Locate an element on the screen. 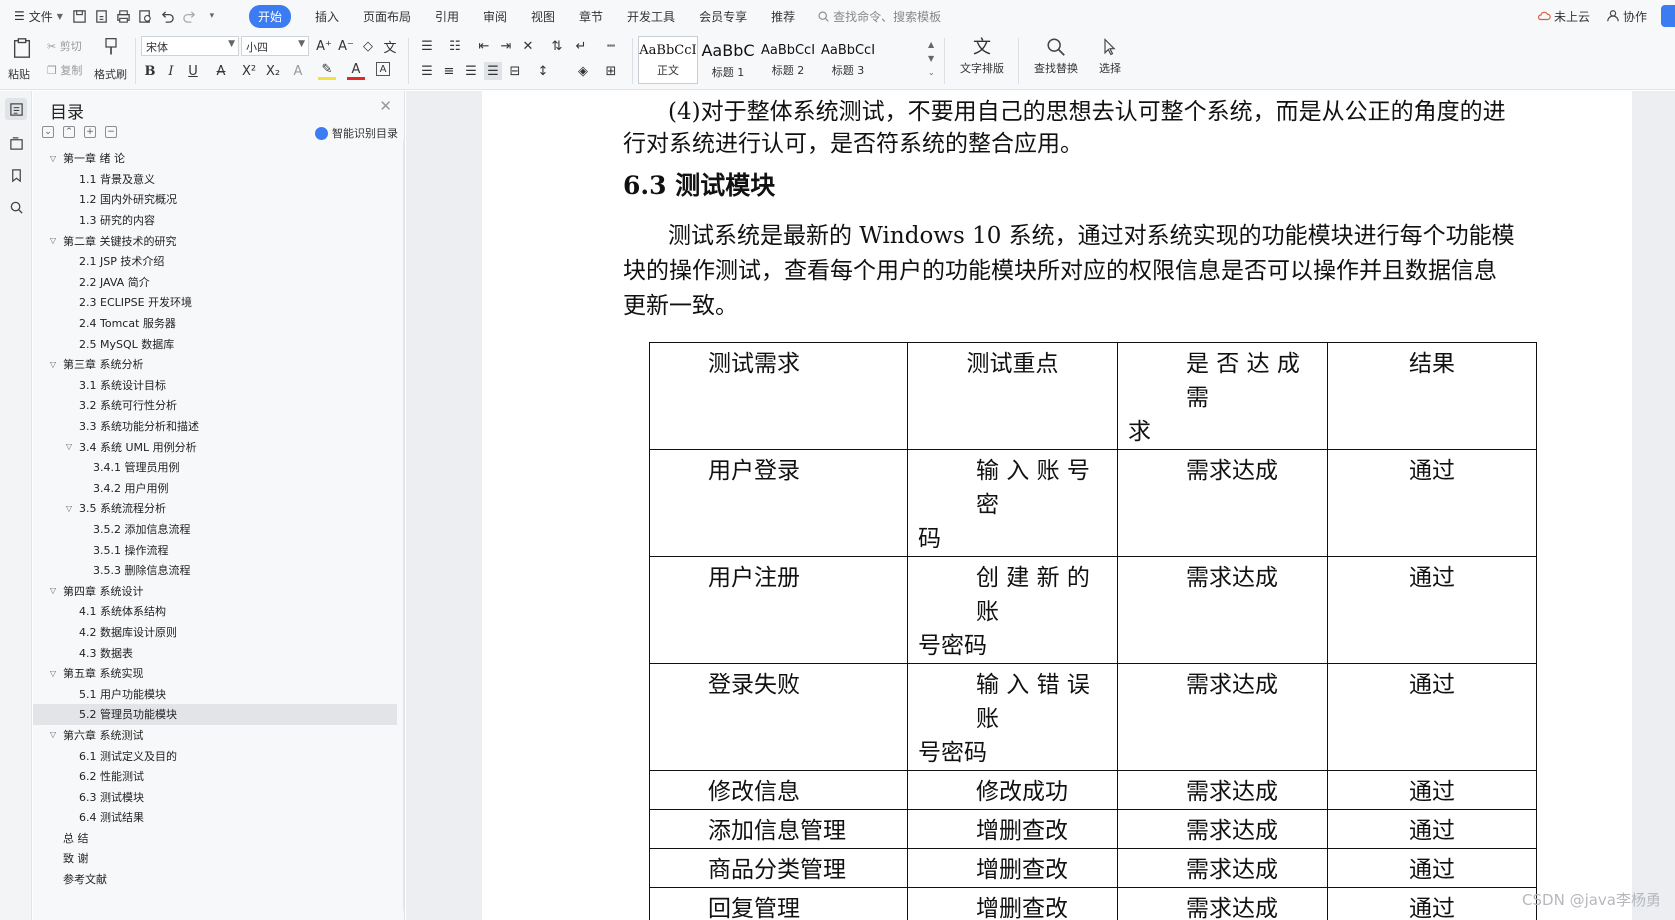 The width and height of the screenshot is (1675, 920). cloud-status-button: 未上云 is located at coordinates (1563, 16).